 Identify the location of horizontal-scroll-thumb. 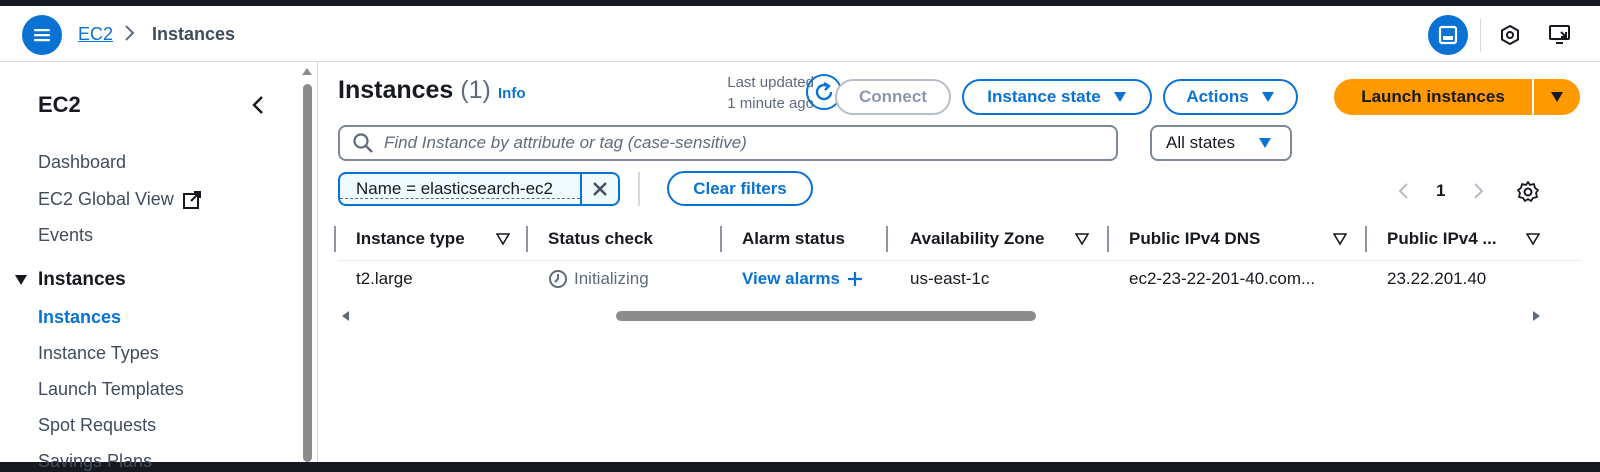
(826, 316).